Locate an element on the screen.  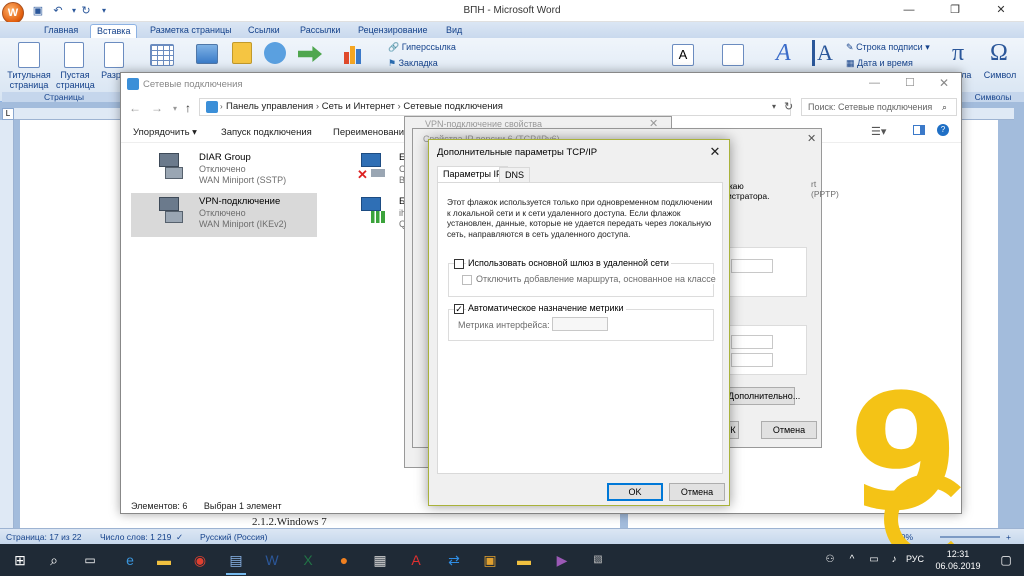
ipv6-close-icon: ✕ is located at coordinates (811, 138).